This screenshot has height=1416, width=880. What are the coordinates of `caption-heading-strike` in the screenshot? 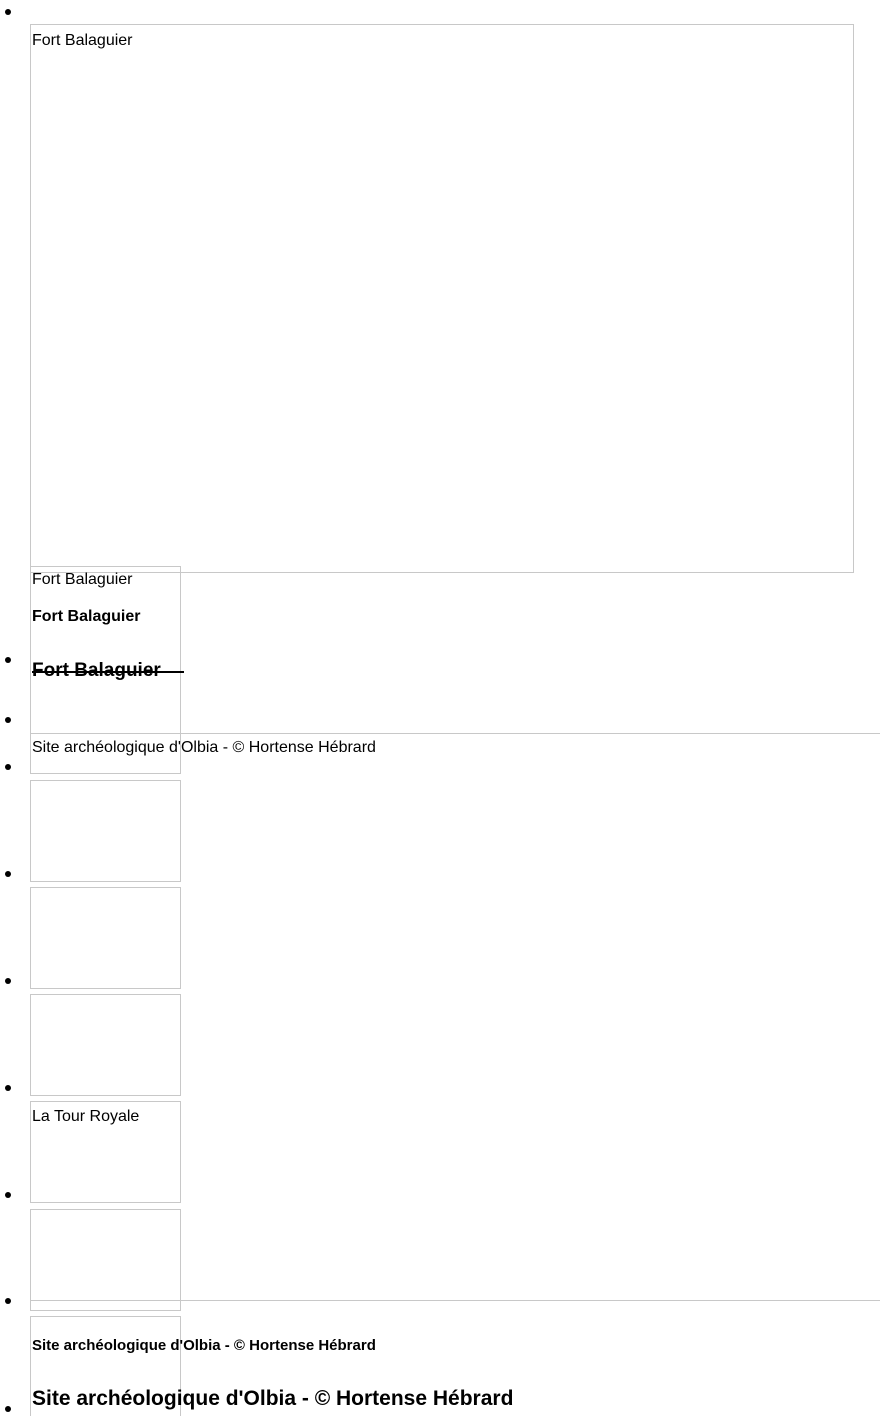 It's located at (108, 672).